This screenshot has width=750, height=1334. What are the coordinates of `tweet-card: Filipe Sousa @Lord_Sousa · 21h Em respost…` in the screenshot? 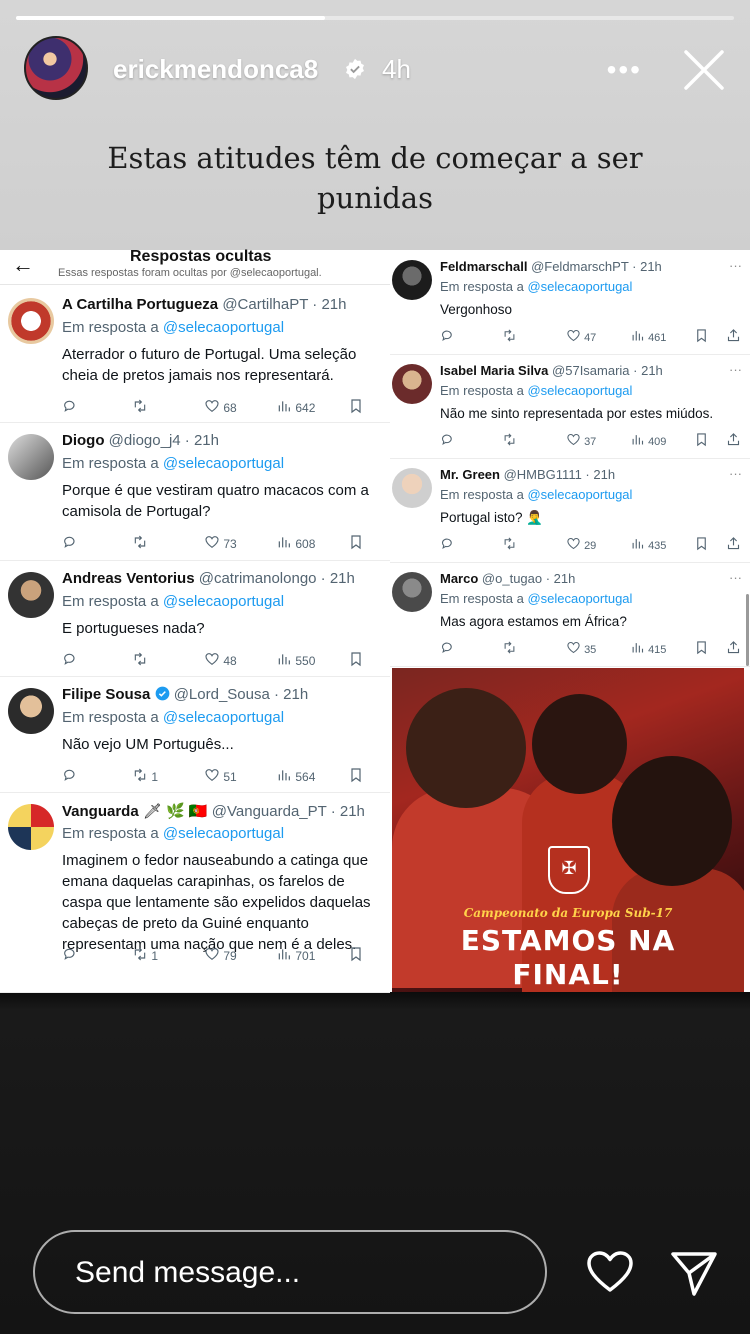 It's located at (195, 734).